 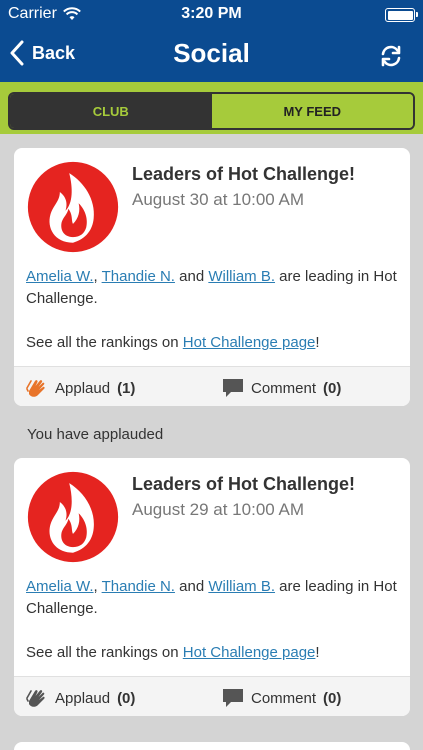 I want to click on status-time: 3:20 PM, so click(x=211, y=13).